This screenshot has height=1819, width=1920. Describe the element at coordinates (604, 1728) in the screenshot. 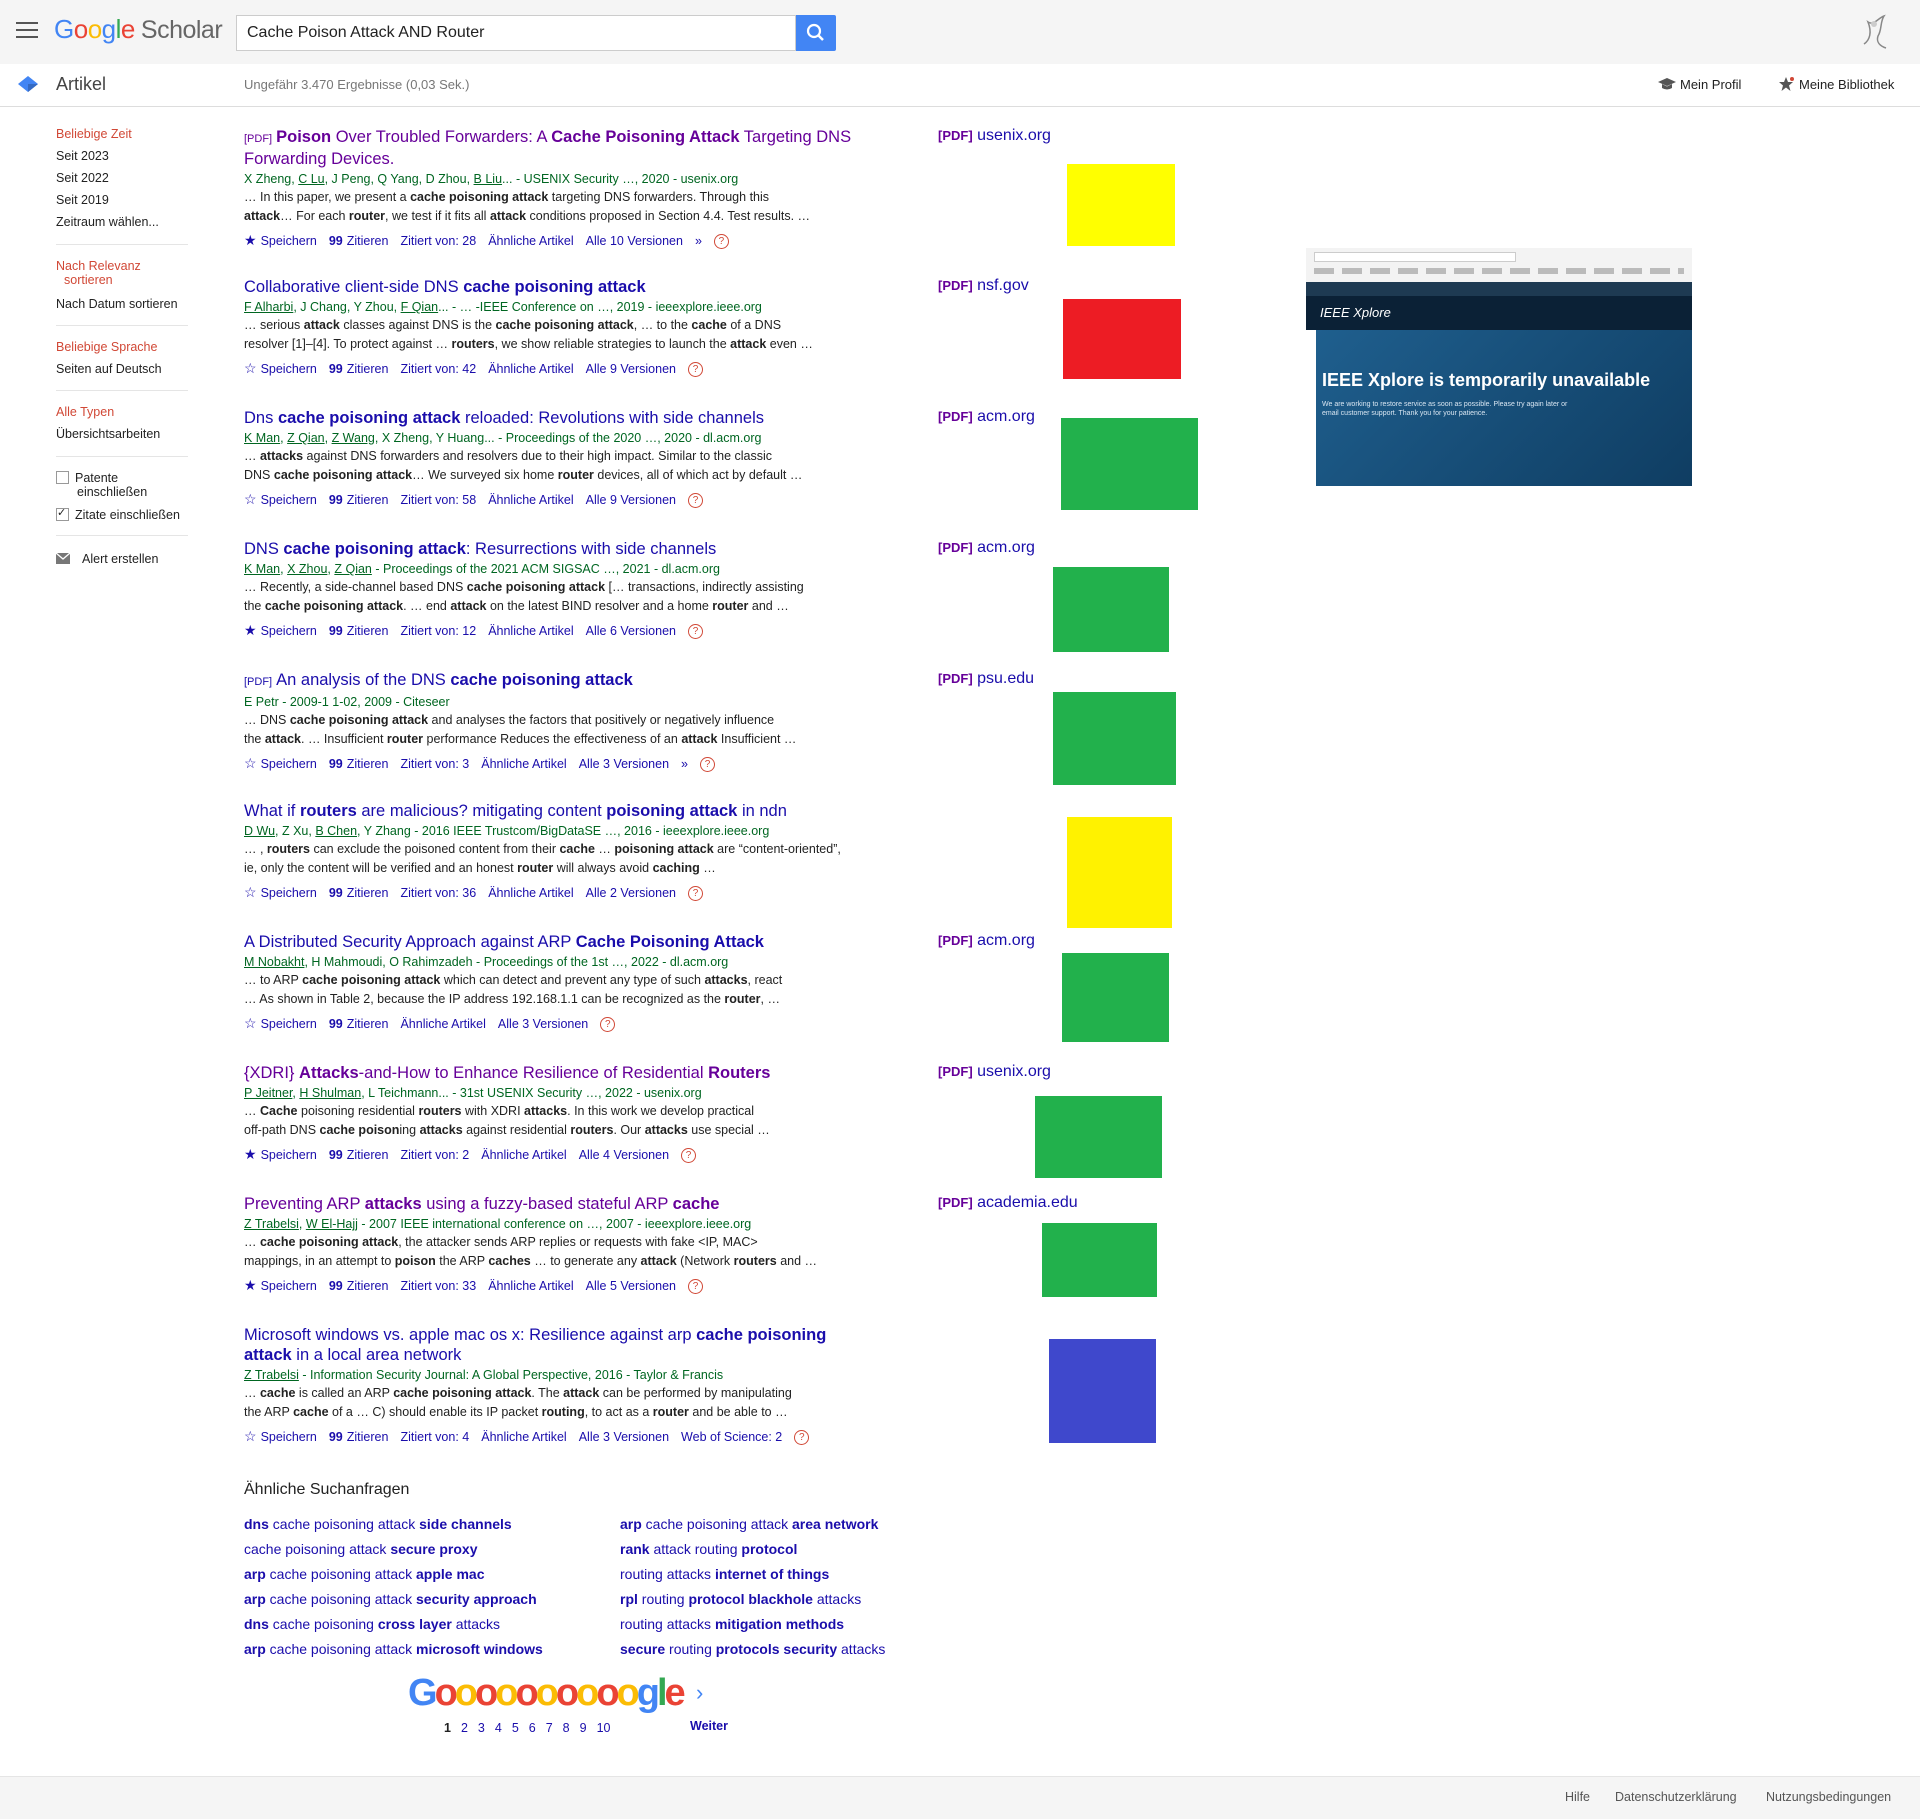

I see `page-number-link: 10` at that location.